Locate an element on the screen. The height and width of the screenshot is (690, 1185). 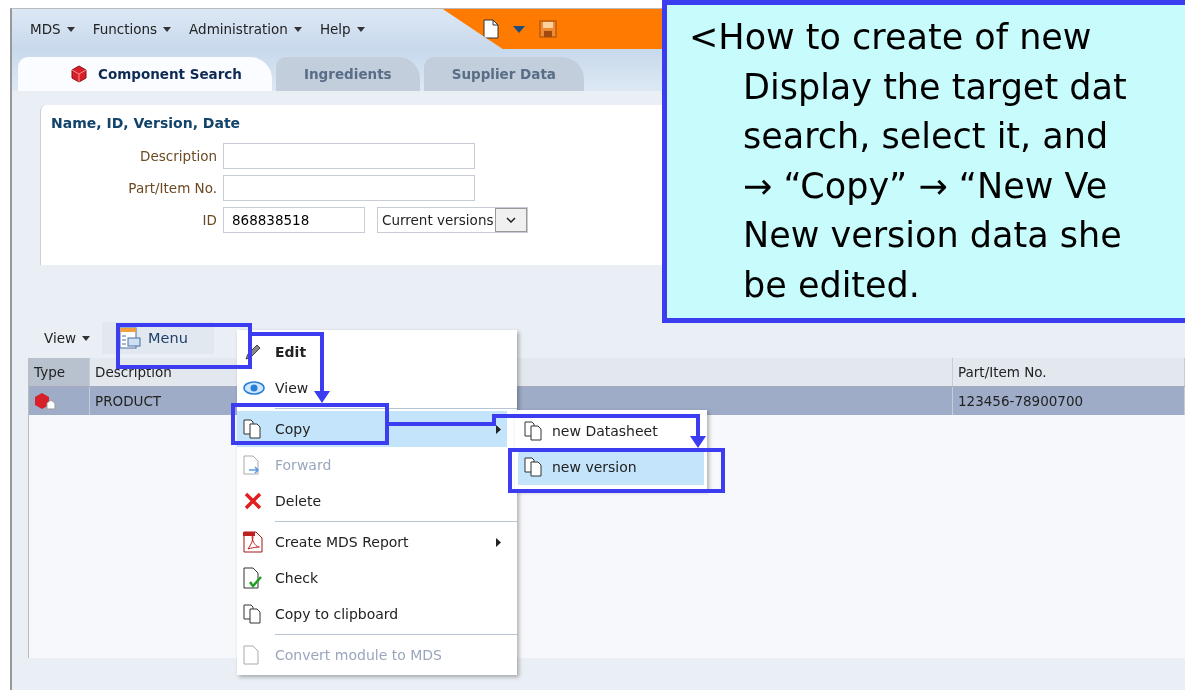
callout-text: search, select it, and is located at coordinates (926, 136).